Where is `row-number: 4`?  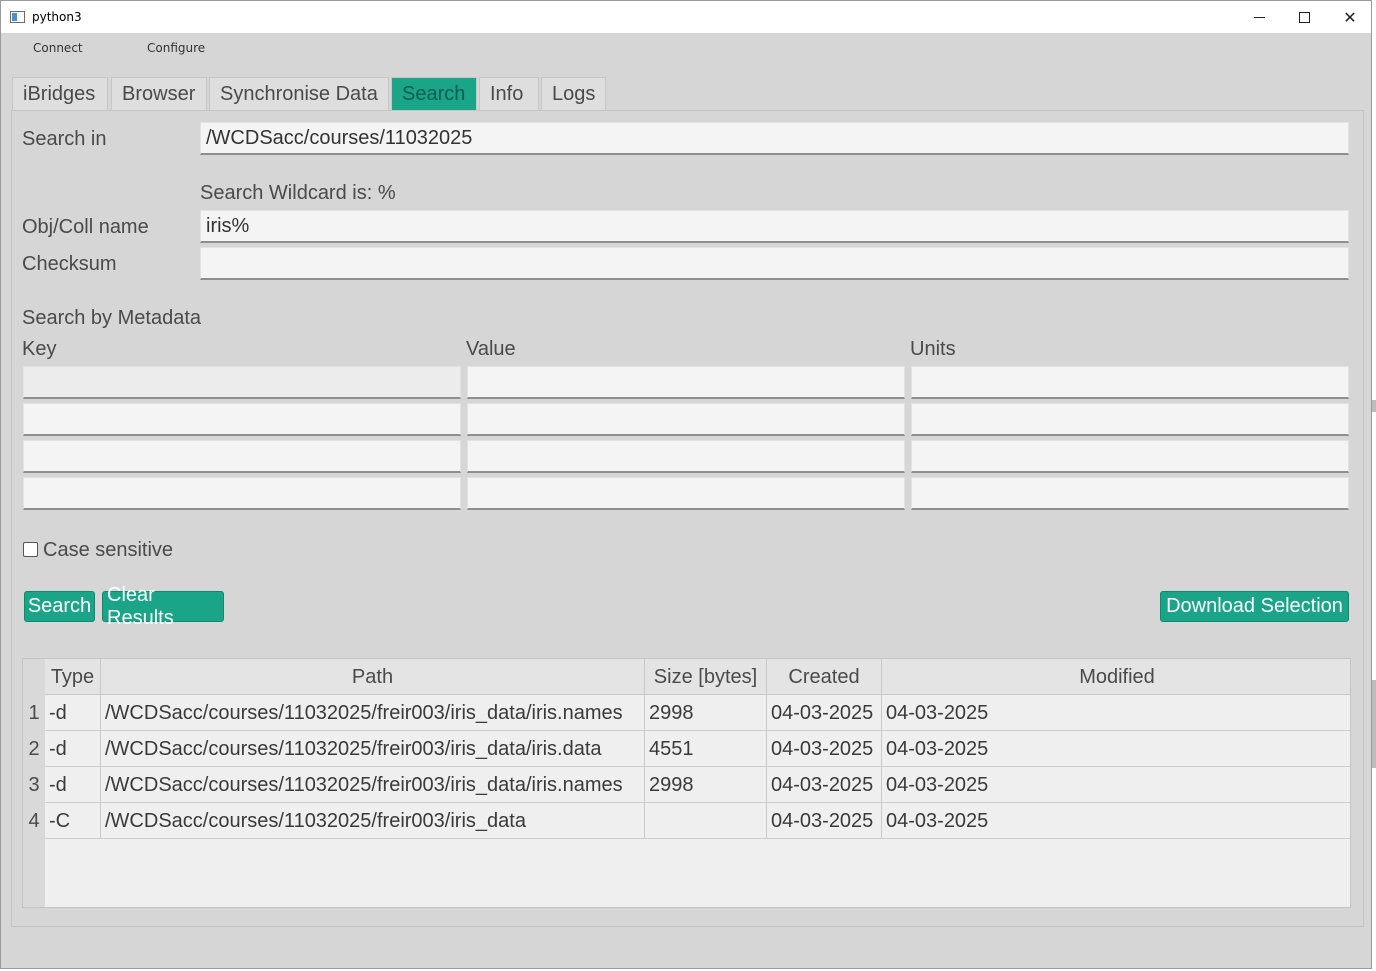 row-number: 4 is located at coordinates (34, 821).